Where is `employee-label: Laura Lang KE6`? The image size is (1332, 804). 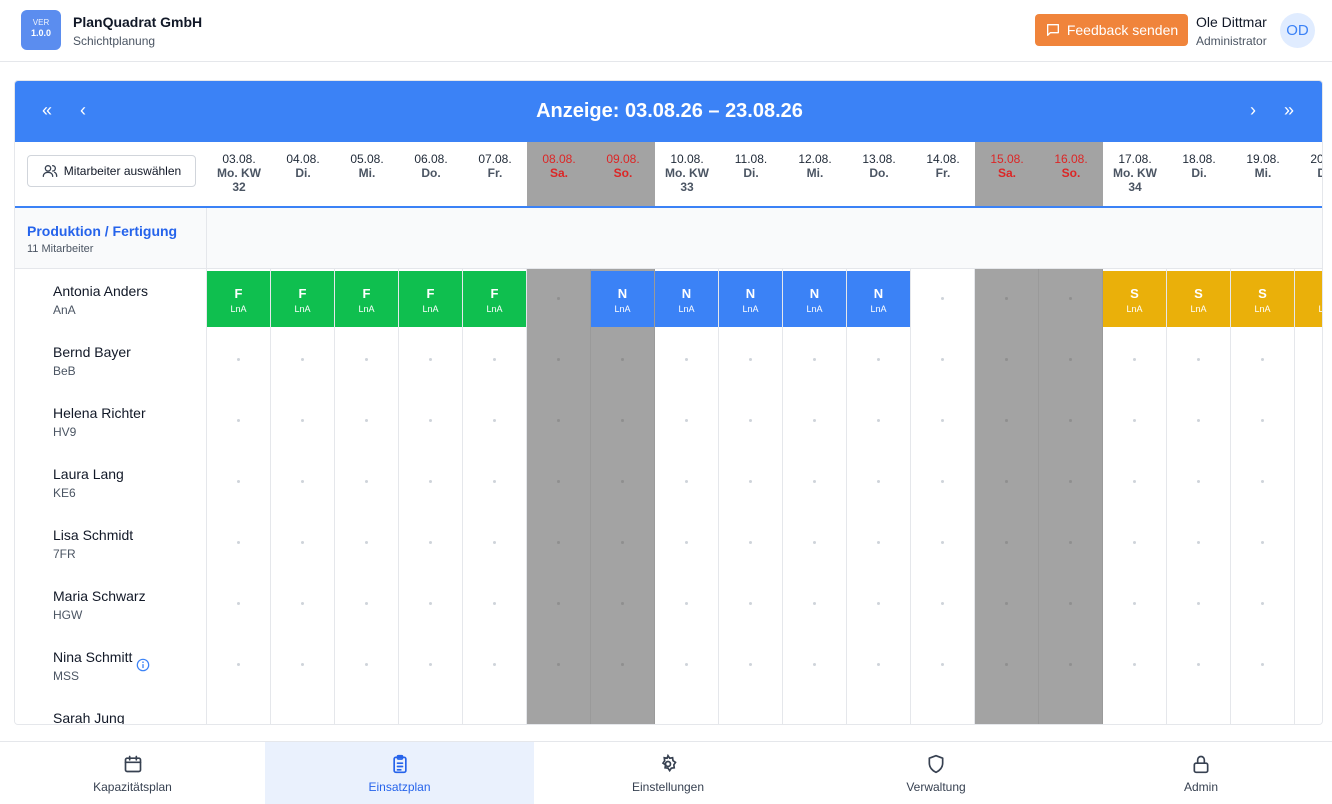 employee-label: Laura Lang KE6 is located at coordinates (111, 482).